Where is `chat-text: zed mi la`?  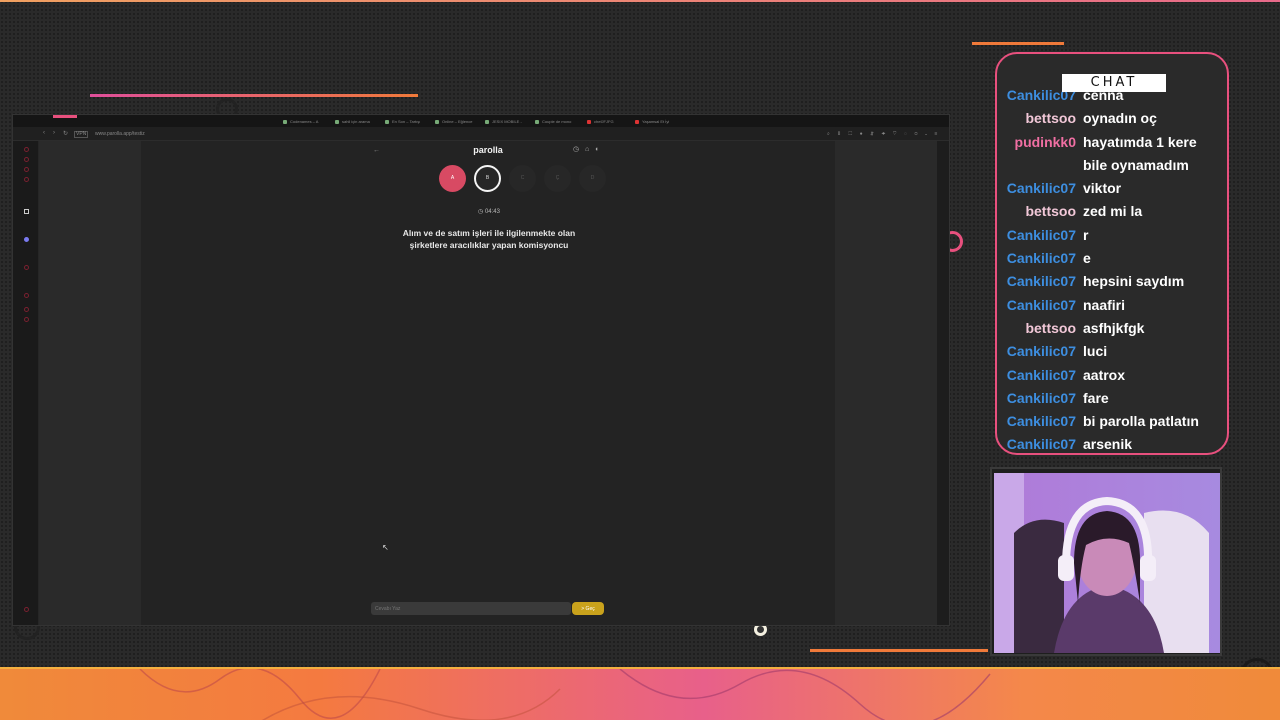 chat-text: zed mi la is located at coordinates (1113, 211).